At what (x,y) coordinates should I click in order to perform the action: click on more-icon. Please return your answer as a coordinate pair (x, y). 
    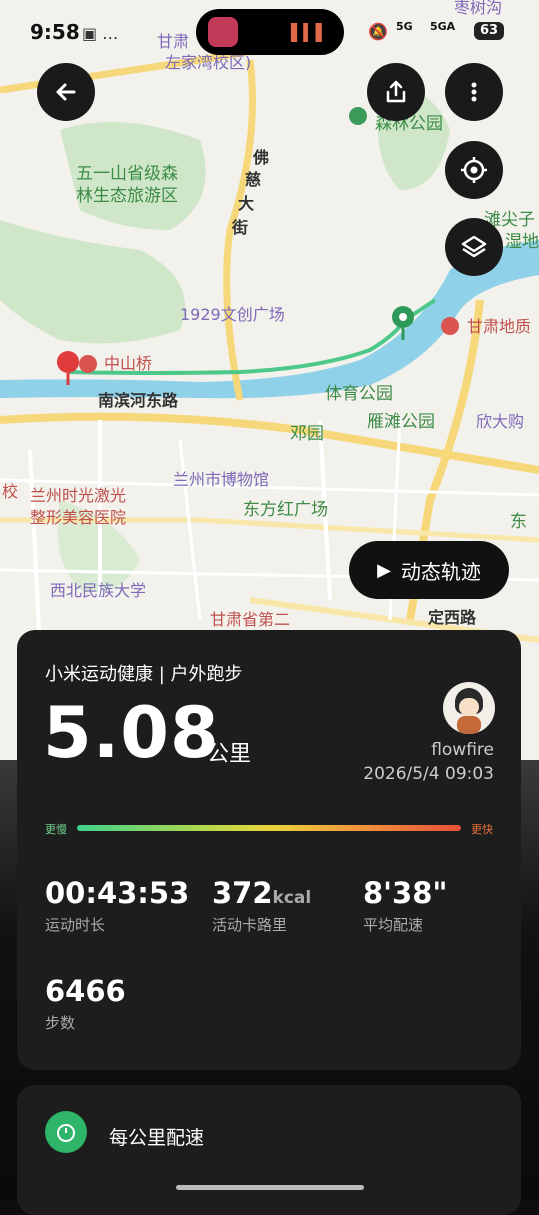
    Looking at the image, I should click on (474, 92).